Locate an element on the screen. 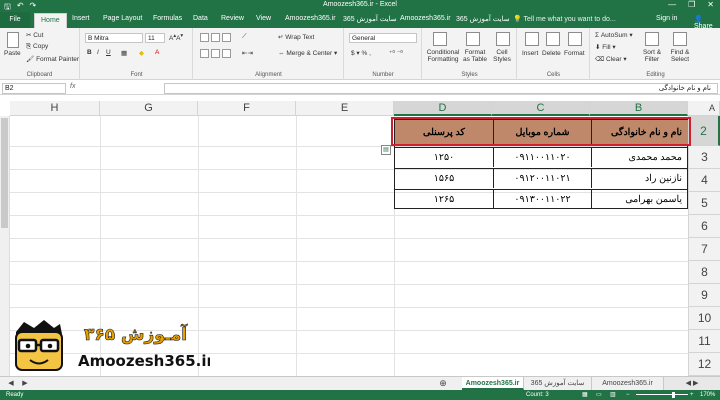 Image resolution: width=720 pixels, height=400 pixels. scroll-thumb is located at coordinates (4, 173).